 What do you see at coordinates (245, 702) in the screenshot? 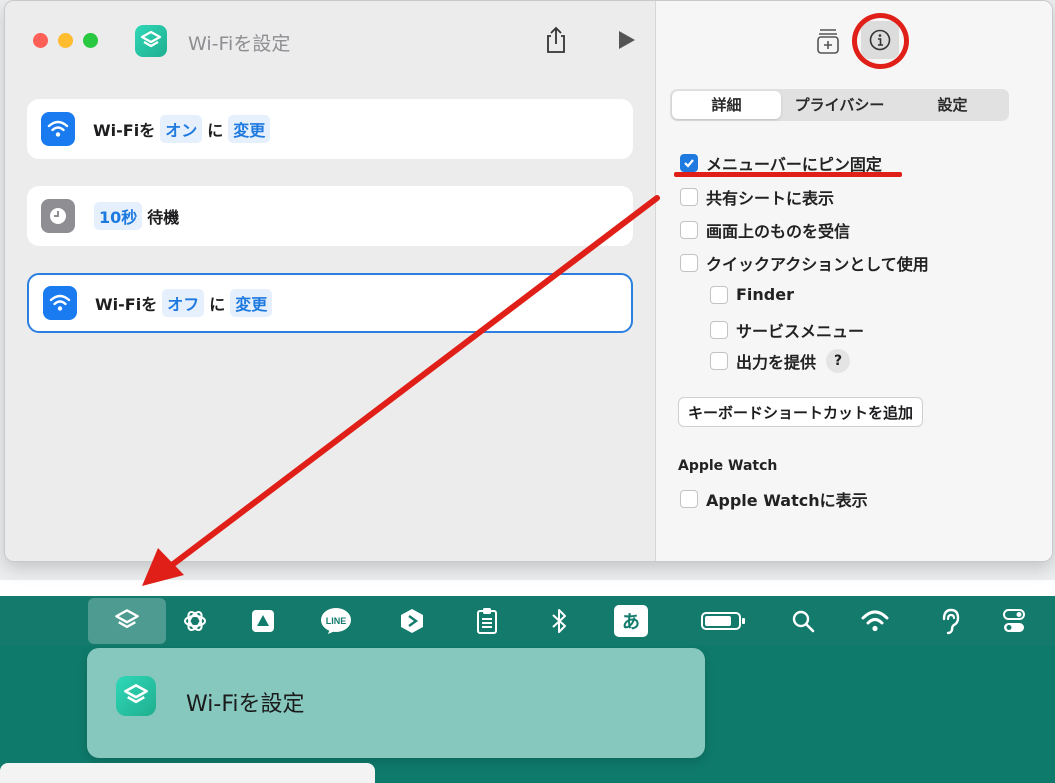
I see `dropdown-shortcut-item: Wi-Fiを設定` at bounding box center [245, 702].